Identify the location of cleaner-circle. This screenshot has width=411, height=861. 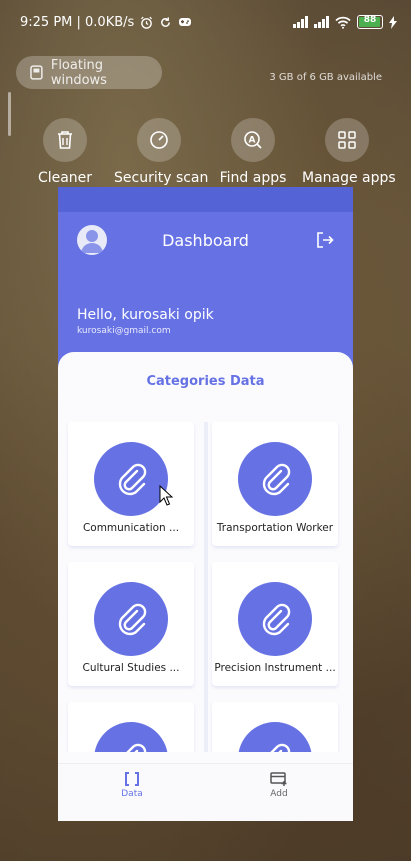
(65, 140).